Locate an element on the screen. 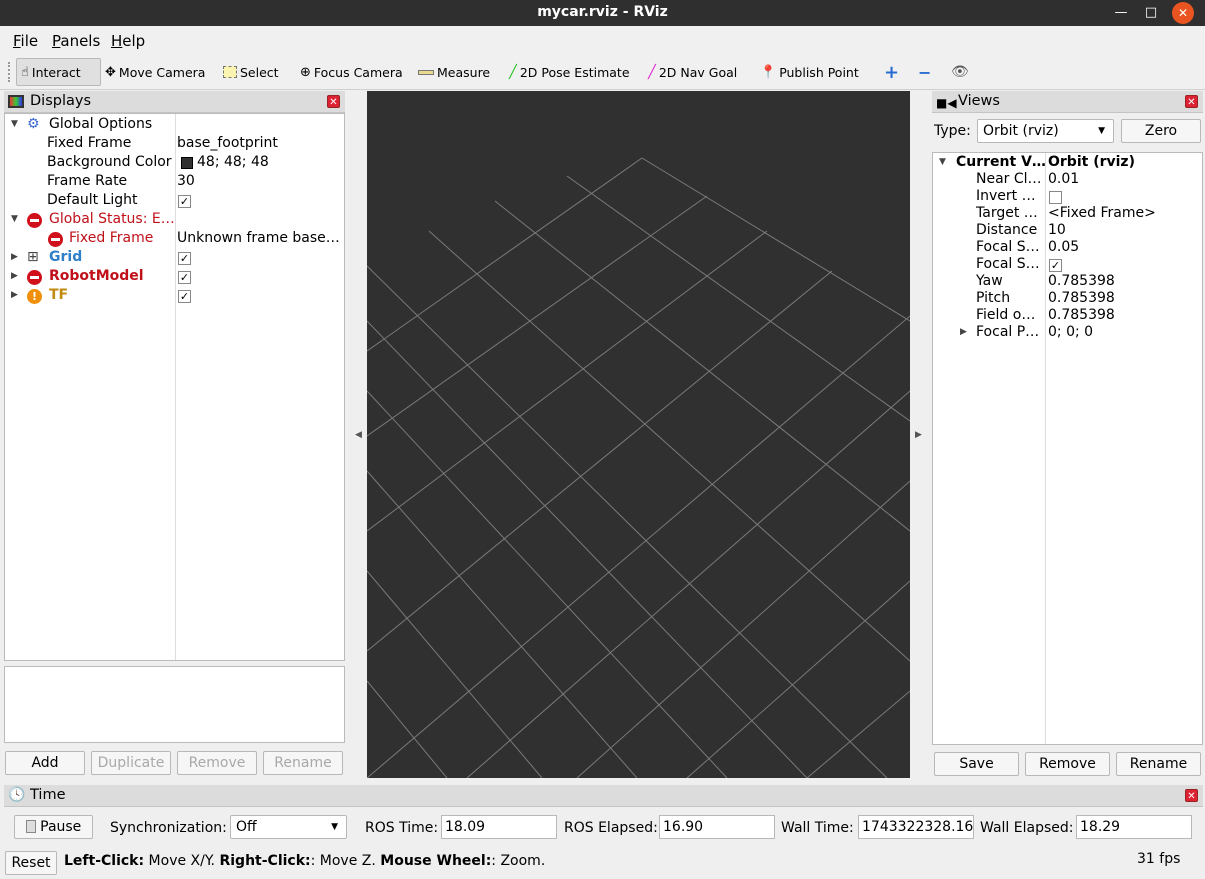 Image resolution: width=1205 pixels, height=879 pixels. global-options-label: Global Options is located at coordinates (101, 124).